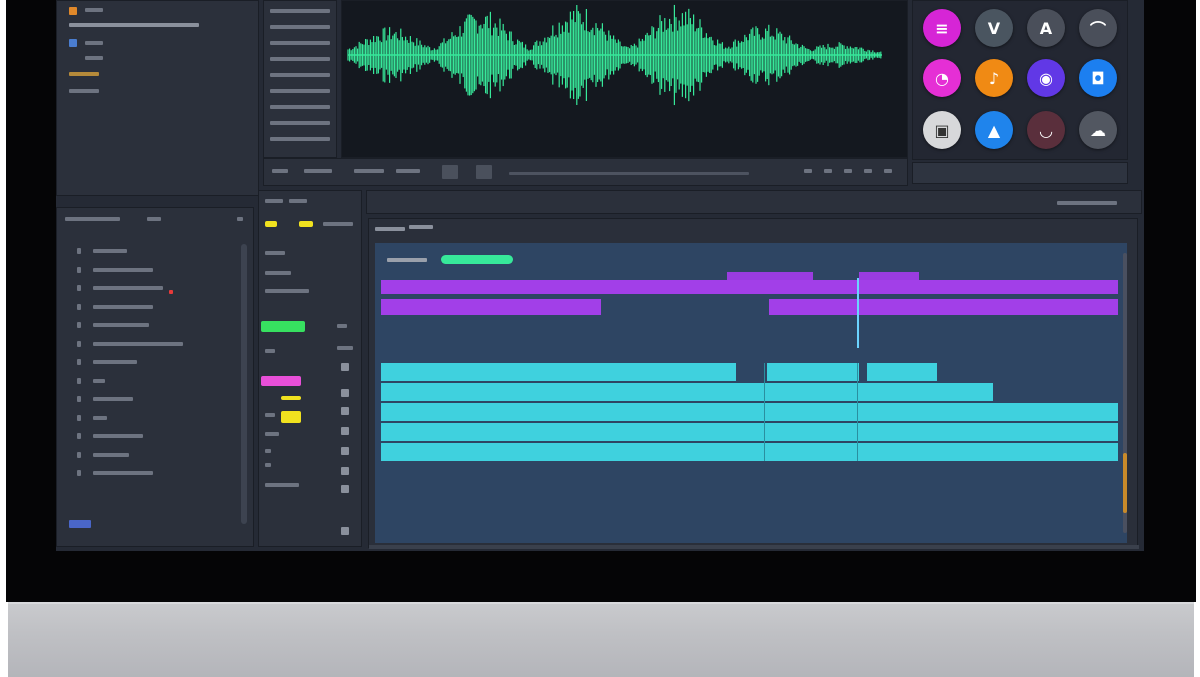  What do you see at coordinates (281, 381) in the screenshot?
I see `magenta-swatch` at bounding box center [281, 381].